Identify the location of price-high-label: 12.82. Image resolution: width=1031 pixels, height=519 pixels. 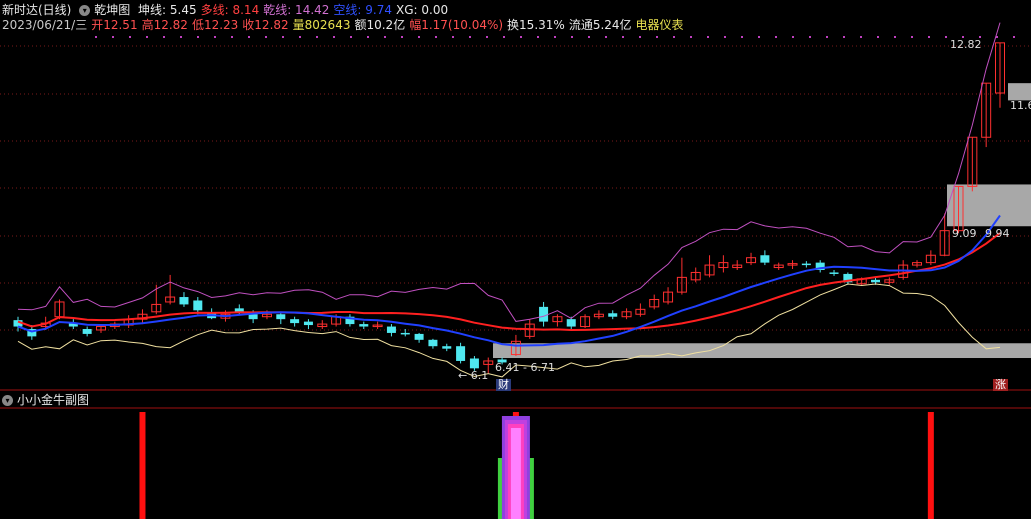
(966, 44).